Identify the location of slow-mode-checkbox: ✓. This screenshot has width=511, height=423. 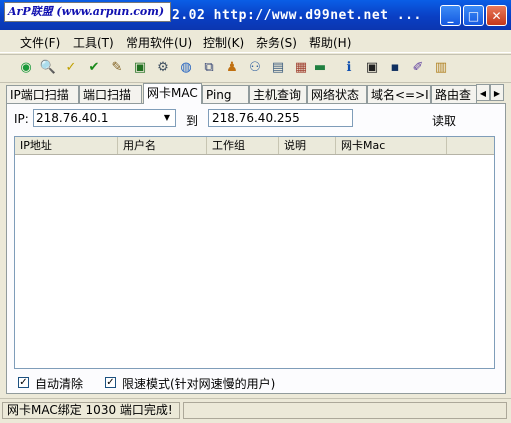
(110, 382).